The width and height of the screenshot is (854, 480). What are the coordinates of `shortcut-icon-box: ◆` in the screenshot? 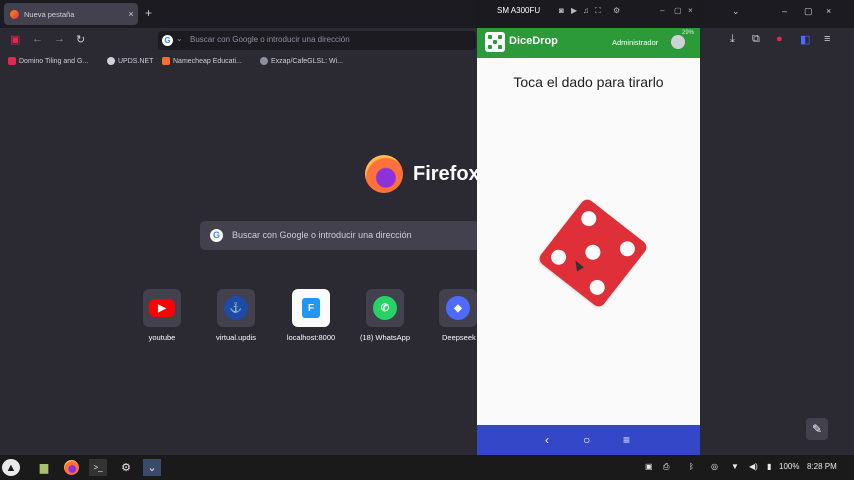 It's located at (458, 308).